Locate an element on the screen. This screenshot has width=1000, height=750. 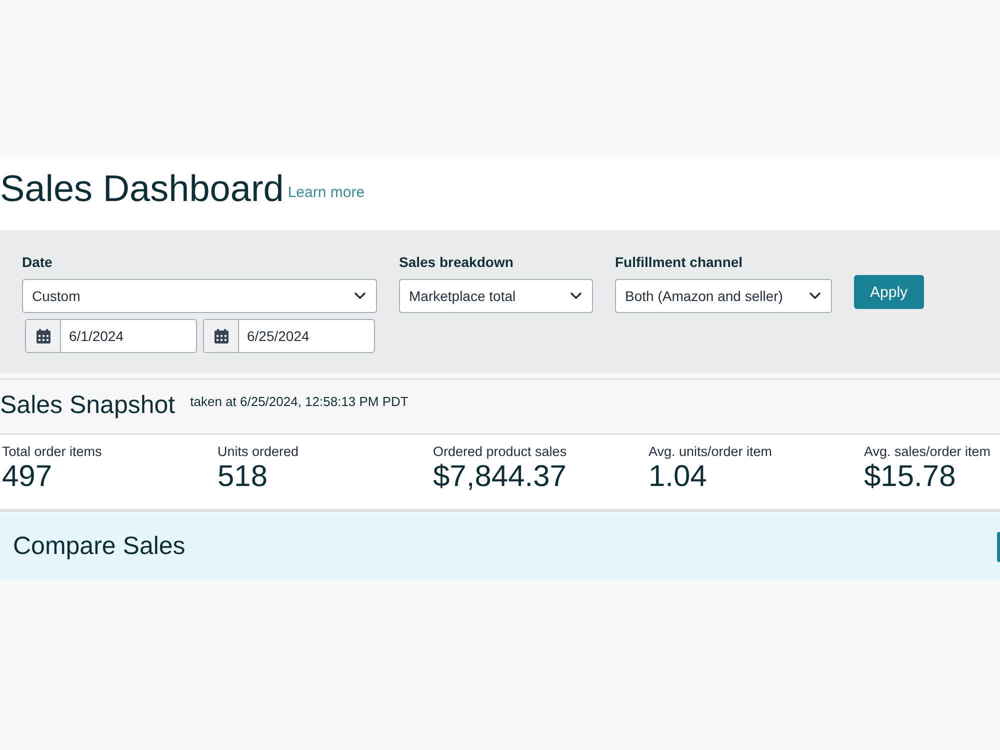
date-range-dropdown: Custom is located at coordinates (199, 296).